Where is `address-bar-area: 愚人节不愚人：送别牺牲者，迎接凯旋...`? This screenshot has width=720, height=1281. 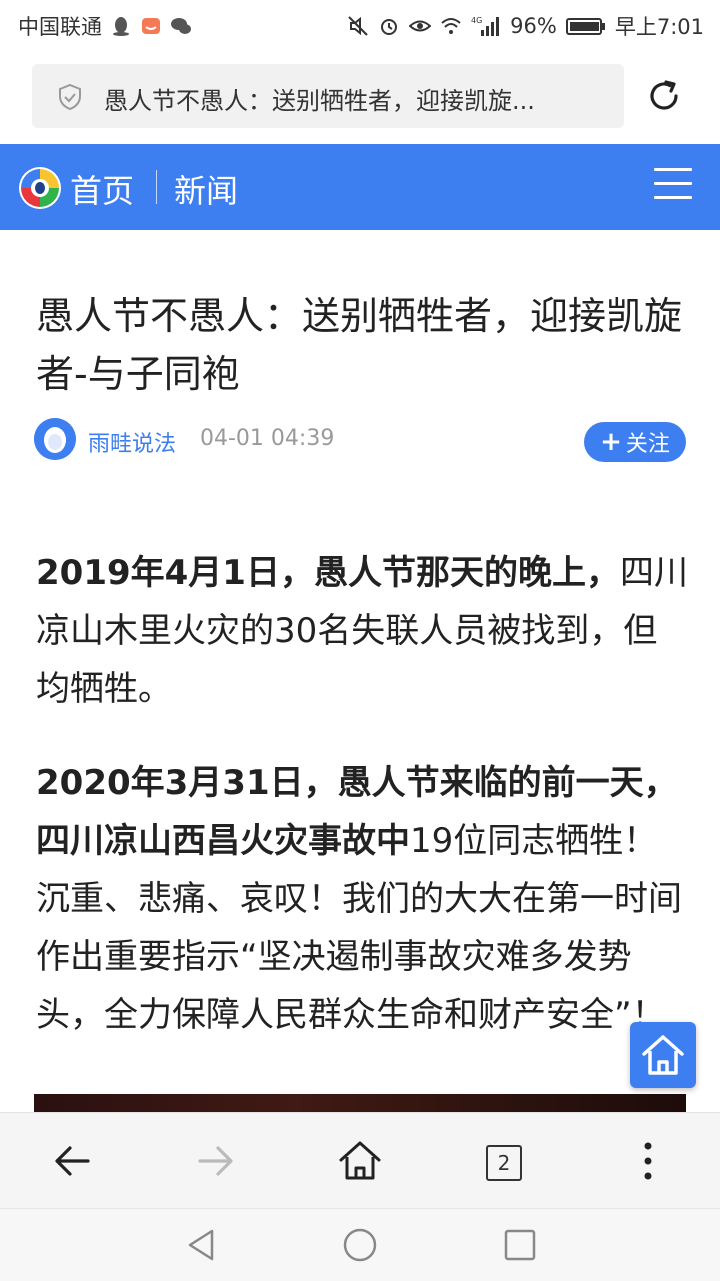
address-bar-area: 愚人节不愚人：送别牺牲者，迎接凯旋... is located at coordinates (360, 97).